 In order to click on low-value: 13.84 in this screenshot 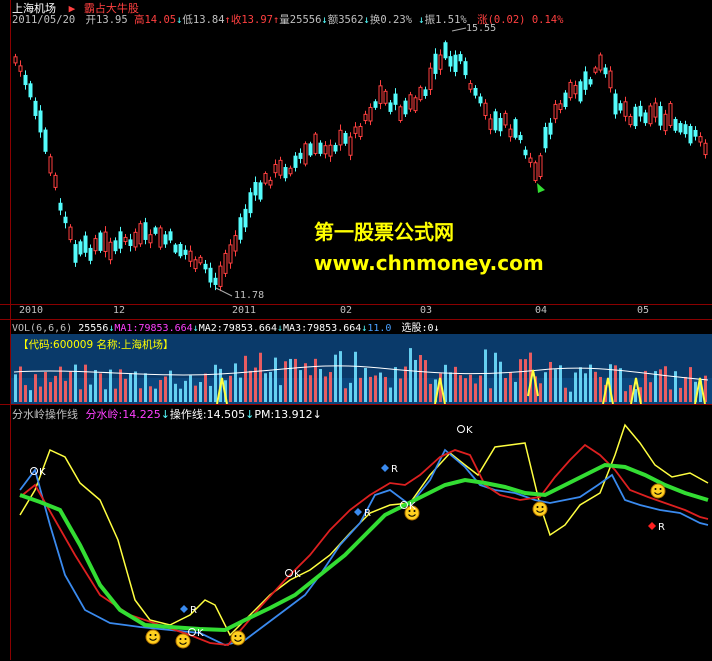, I will do `click(208, 20)`.